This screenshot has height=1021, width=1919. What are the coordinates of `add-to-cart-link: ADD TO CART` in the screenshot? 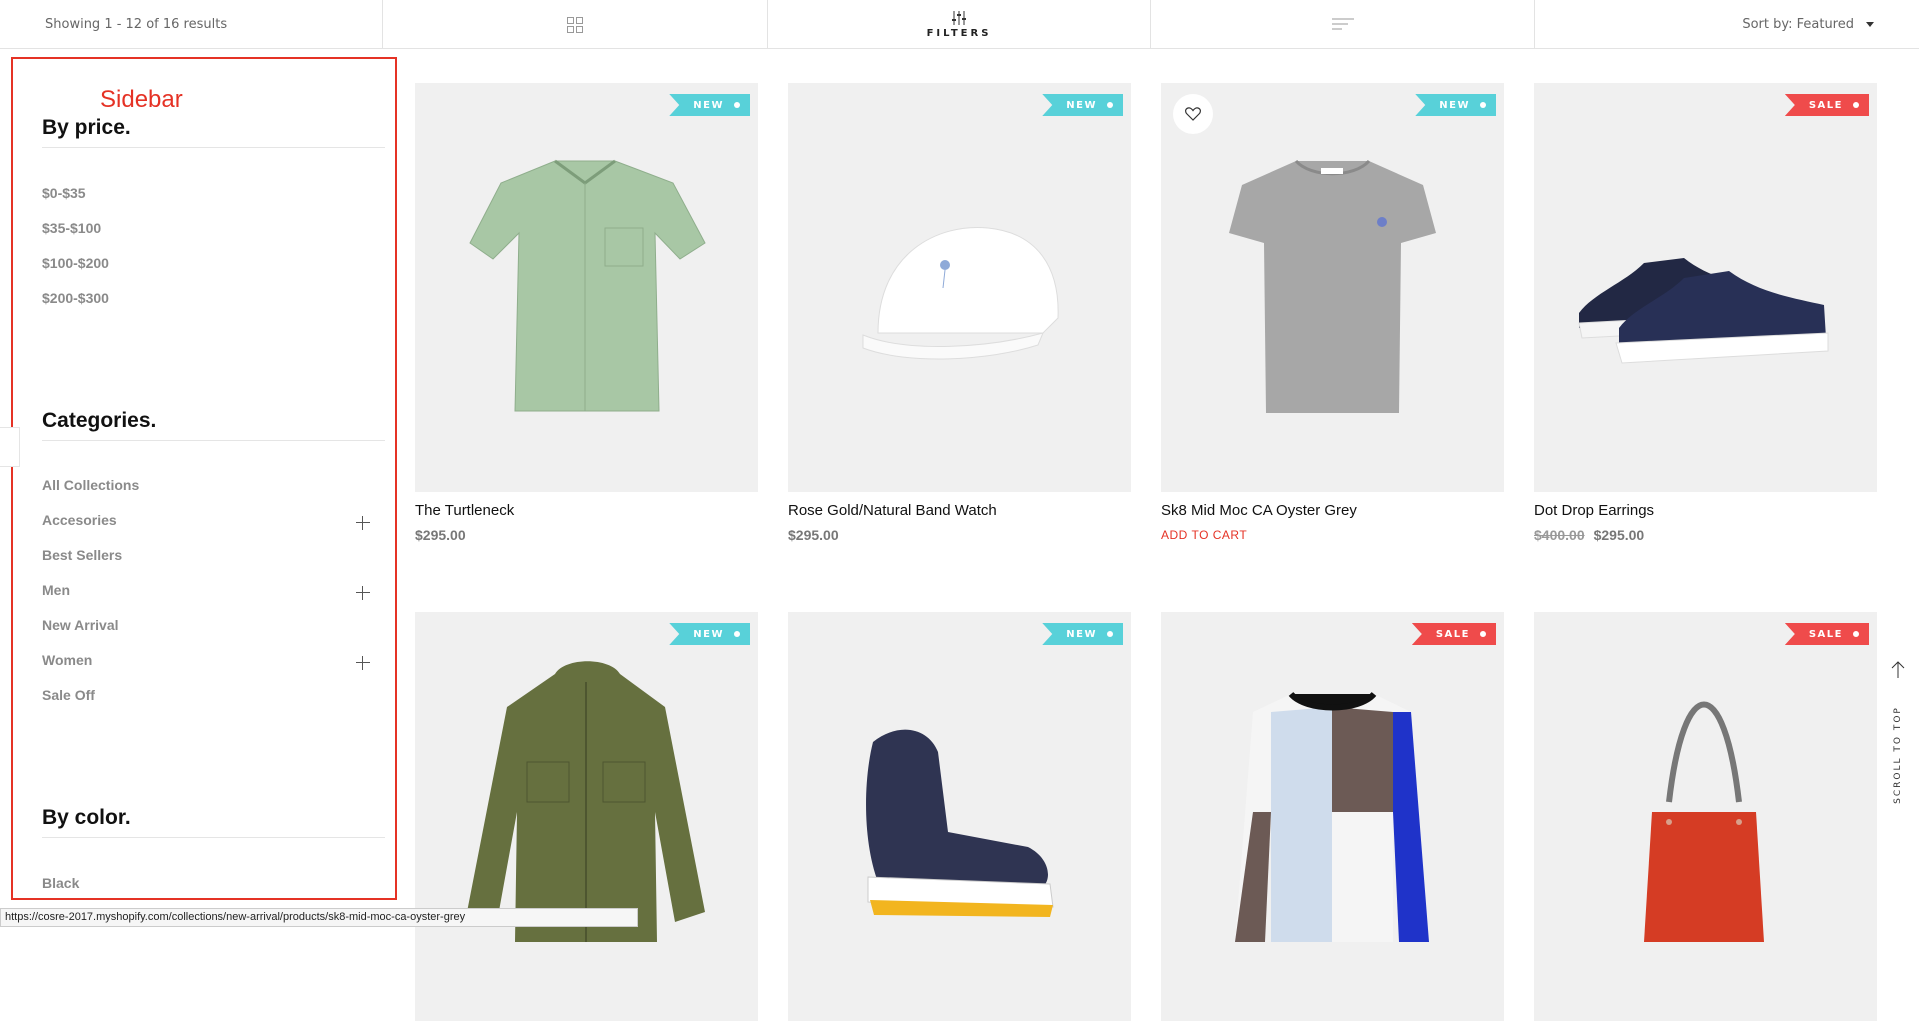 It's located at (1332, 535).